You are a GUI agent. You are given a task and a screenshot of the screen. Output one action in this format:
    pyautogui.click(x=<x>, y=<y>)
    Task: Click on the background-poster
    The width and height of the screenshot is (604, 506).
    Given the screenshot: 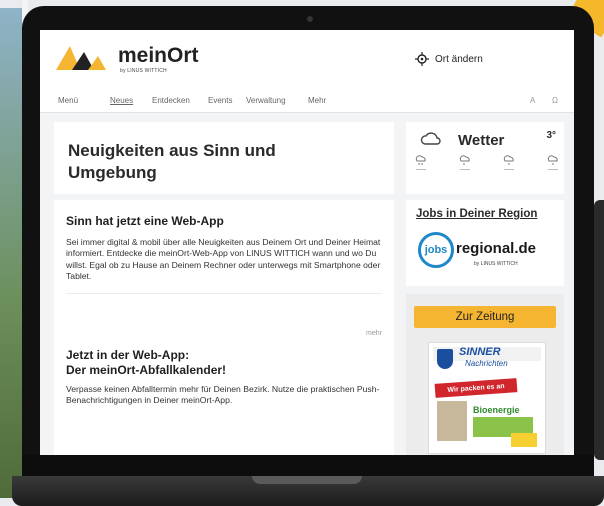 What is the action you would take?
    pyautogui.click(x=11, y=253)
    